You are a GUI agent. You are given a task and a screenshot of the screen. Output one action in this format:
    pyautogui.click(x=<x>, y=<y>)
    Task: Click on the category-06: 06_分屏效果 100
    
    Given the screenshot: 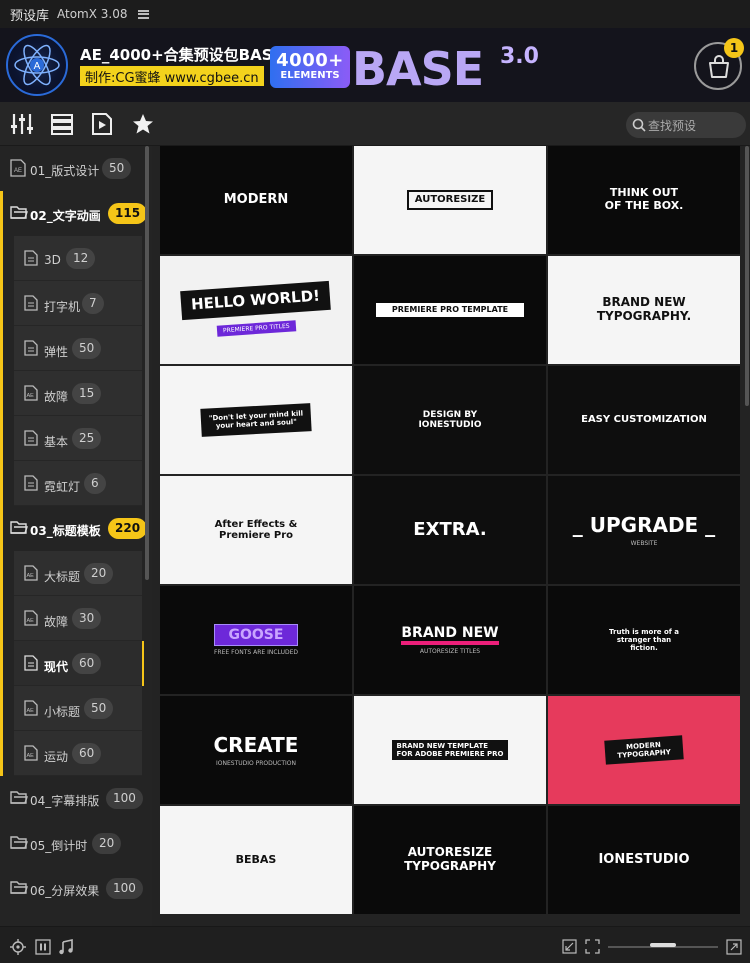 What is the action you would take?
    pyautogui.click(x=76, y=888)
    